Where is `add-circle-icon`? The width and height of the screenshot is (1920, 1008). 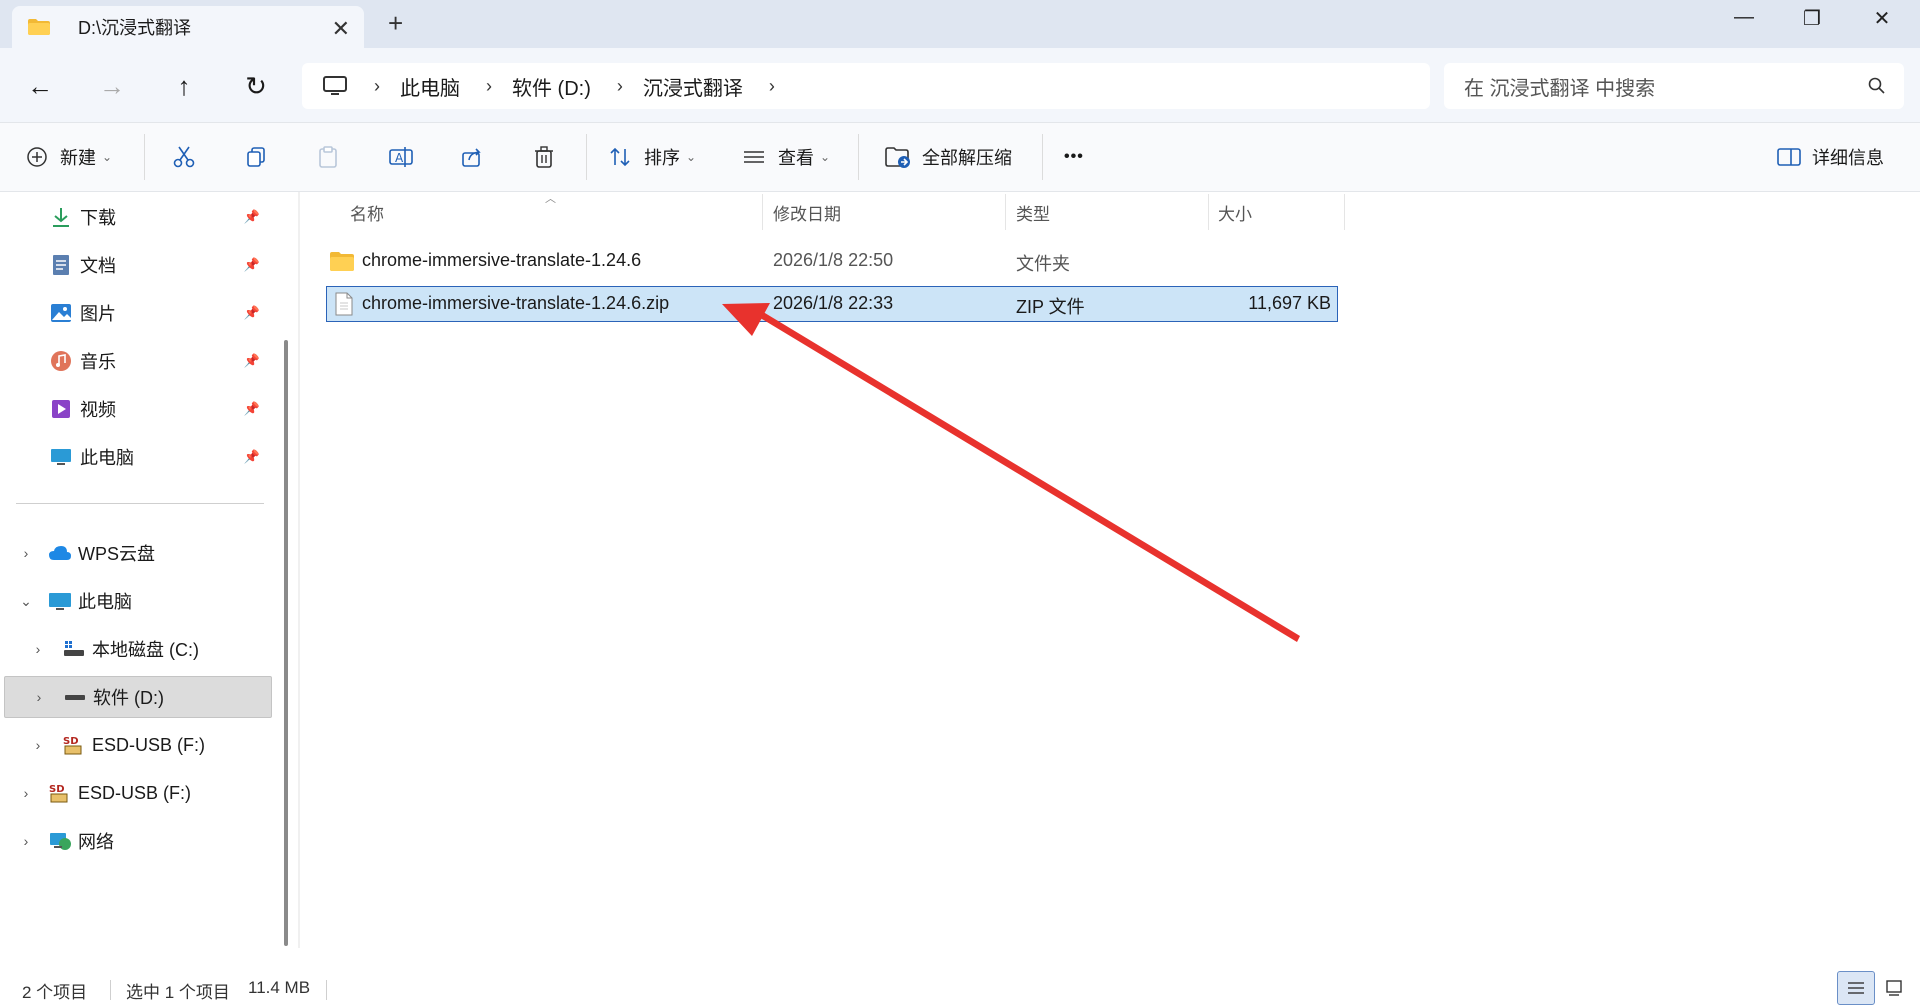
add-circle-icon is located at coordinates (37, 157).